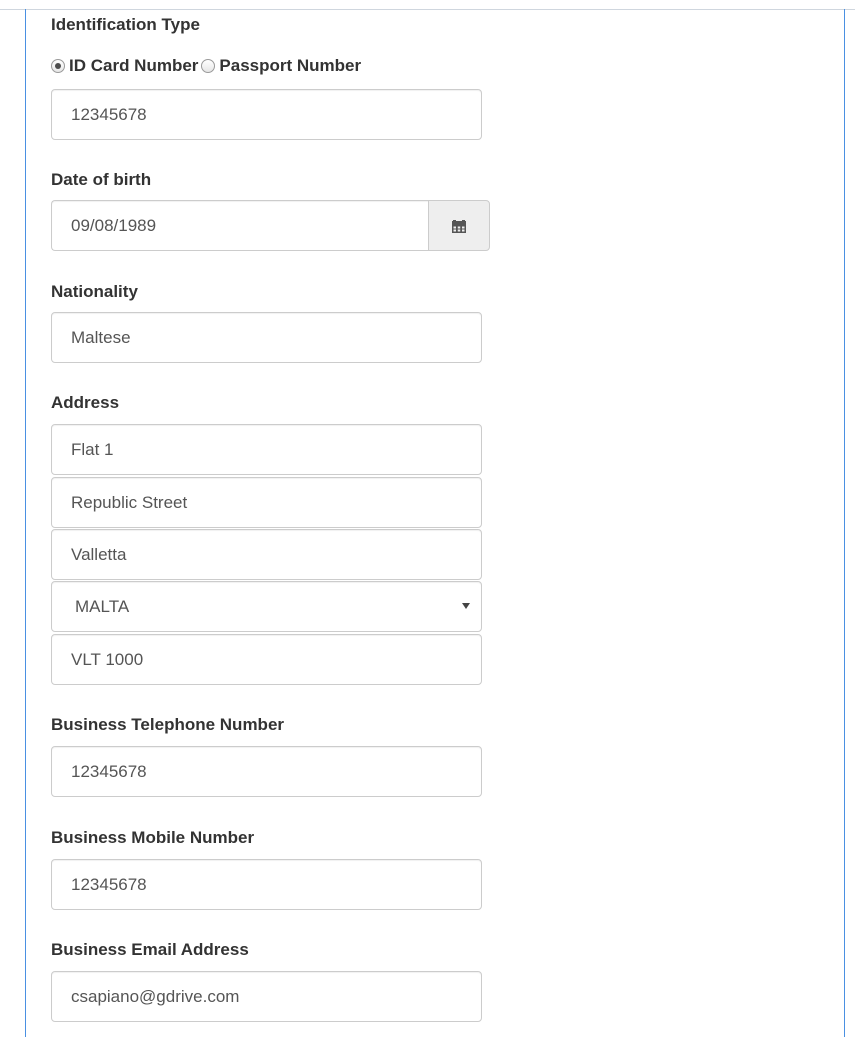 The height and width of the screenshot is (1037, 855). What do you see at coordinates (266, 606) in the screenshot?
I see `address-country-select: MALTA` at bounding box center [266, 606].